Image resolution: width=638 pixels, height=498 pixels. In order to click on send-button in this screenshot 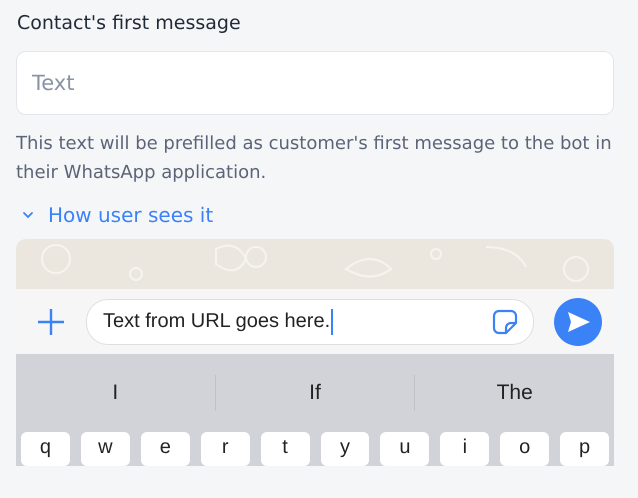, I will do `click(578, 322)`.